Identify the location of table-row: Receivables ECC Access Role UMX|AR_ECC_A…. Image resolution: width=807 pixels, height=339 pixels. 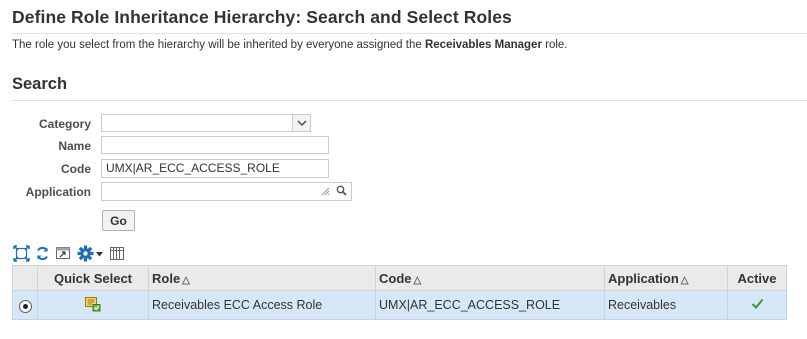
(399, 305).